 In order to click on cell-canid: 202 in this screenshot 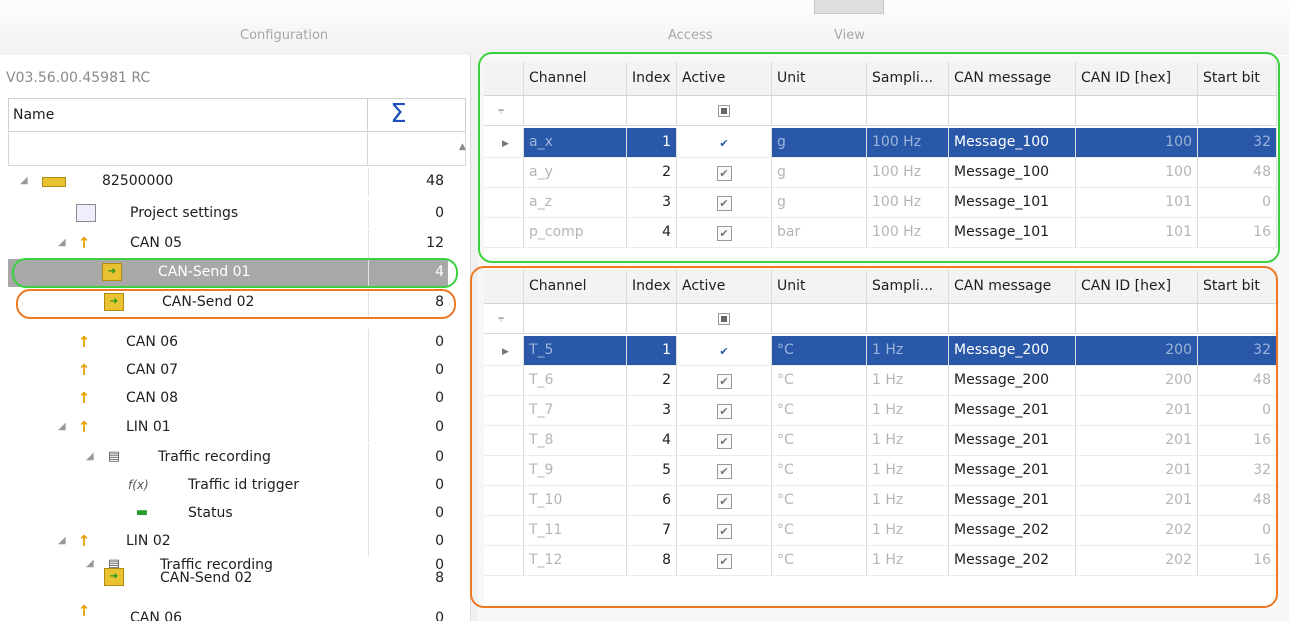, I will do `click(1137, 530)`.